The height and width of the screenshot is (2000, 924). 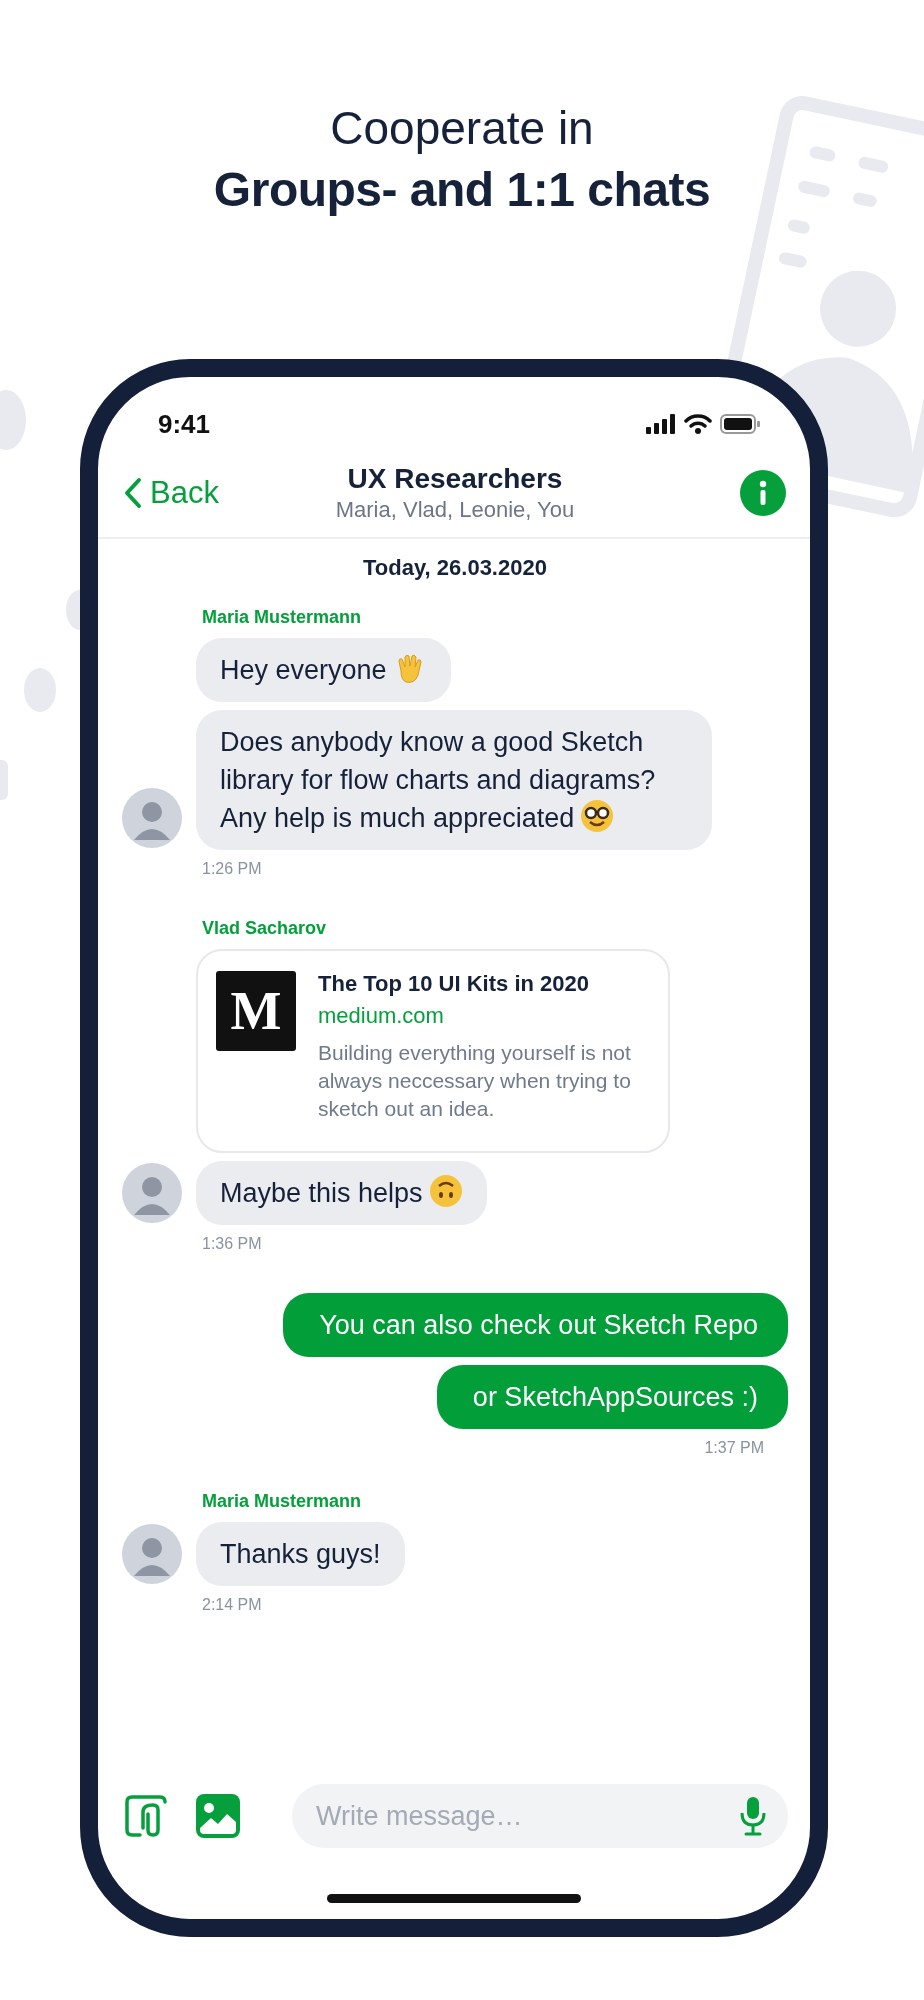 I want to click on message-time: 1:26 PM, so click(x=232, y=869).